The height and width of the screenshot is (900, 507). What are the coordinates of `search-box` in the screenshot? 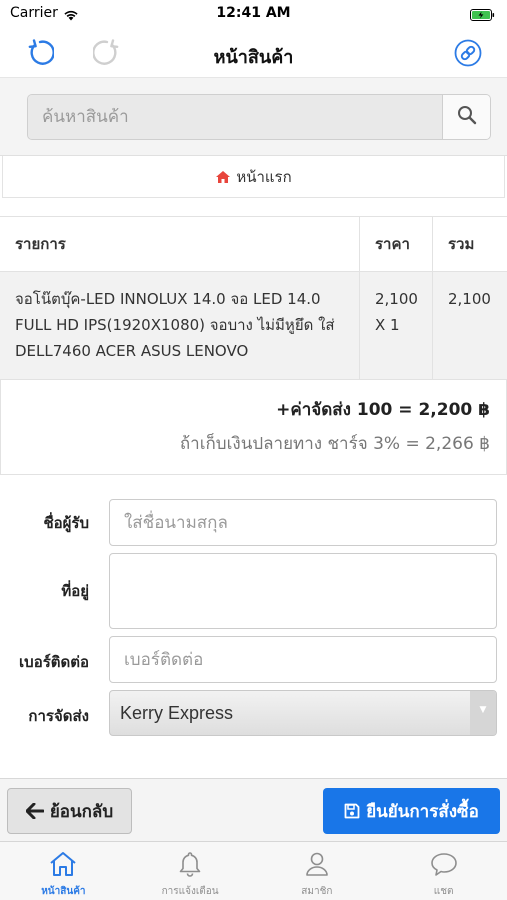 It's located at (259, 117).